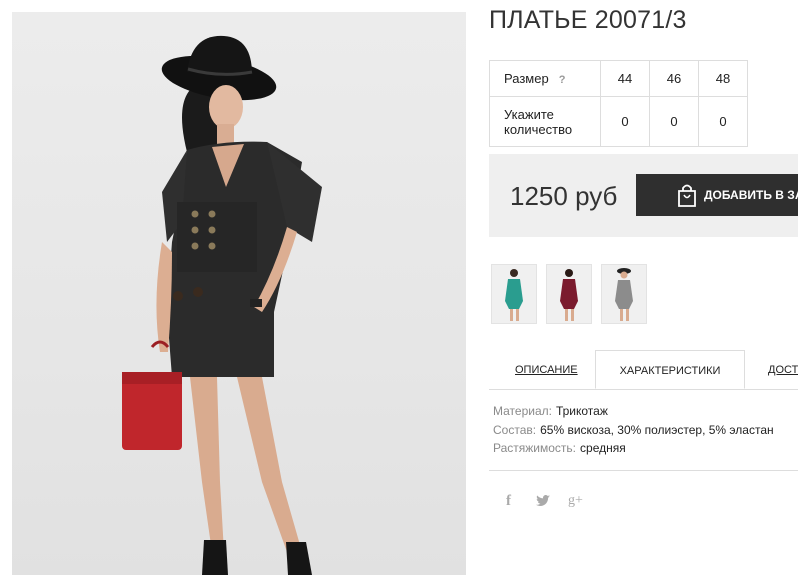 The height and width of the screenshot is (577, 798). What do you see at coordinates (657, 429) in the screenshot?
I see `spec-value: 65% вискоза, 30% полиэстер, 5% эластан` at bounding box center [657, 429].